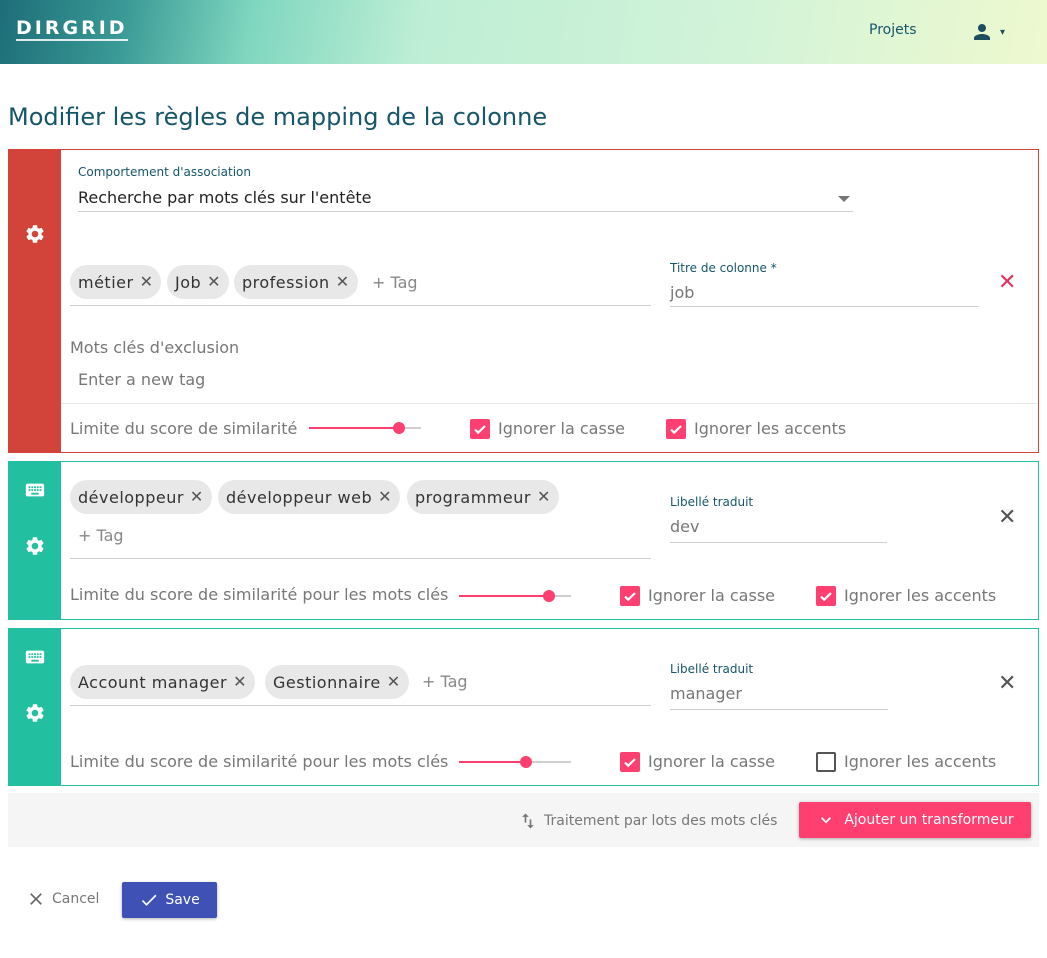 The width and height of the screenshot is (1047, 958). What do you see at coordinates (684, 526) in the screenshot?
I see `translated-input: dev` at bounding box center [684, 526].